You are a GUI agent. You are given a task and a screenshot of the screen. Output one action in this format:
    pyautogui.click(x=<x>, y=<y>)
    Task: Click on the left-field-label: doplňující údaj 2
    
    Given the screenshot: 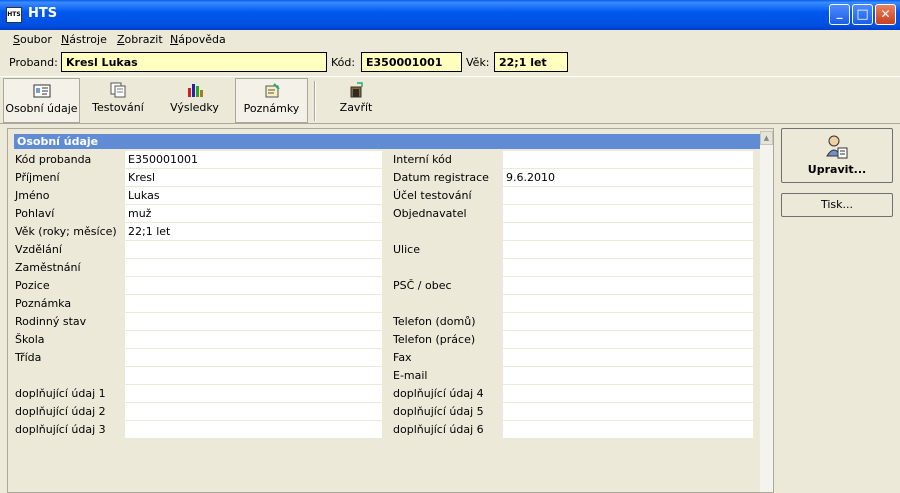 What is the action you would take?
    pyautogui.click(x=60, y=411)
    